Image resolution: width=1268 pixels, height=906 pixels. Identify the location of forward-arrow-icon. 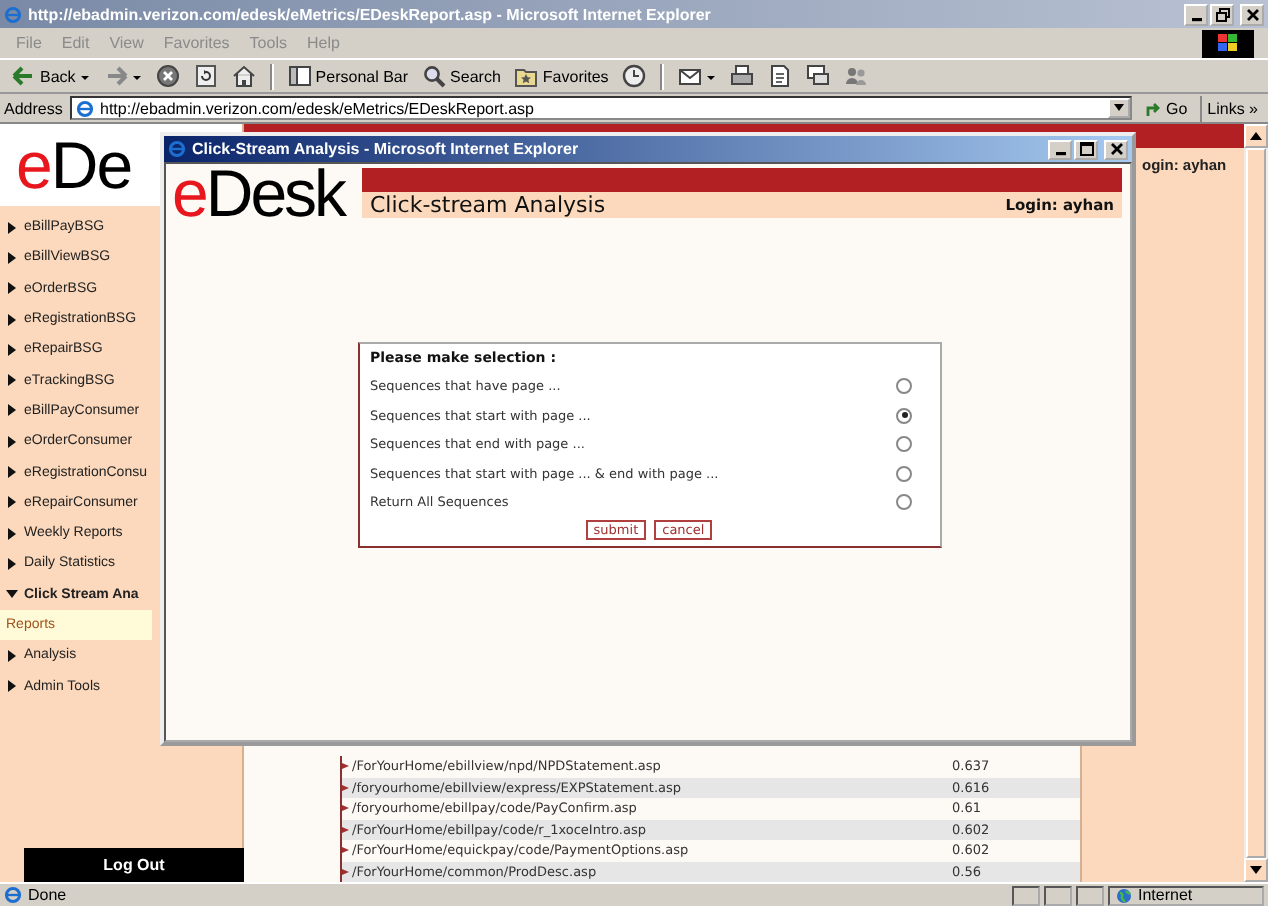
(115, 76).